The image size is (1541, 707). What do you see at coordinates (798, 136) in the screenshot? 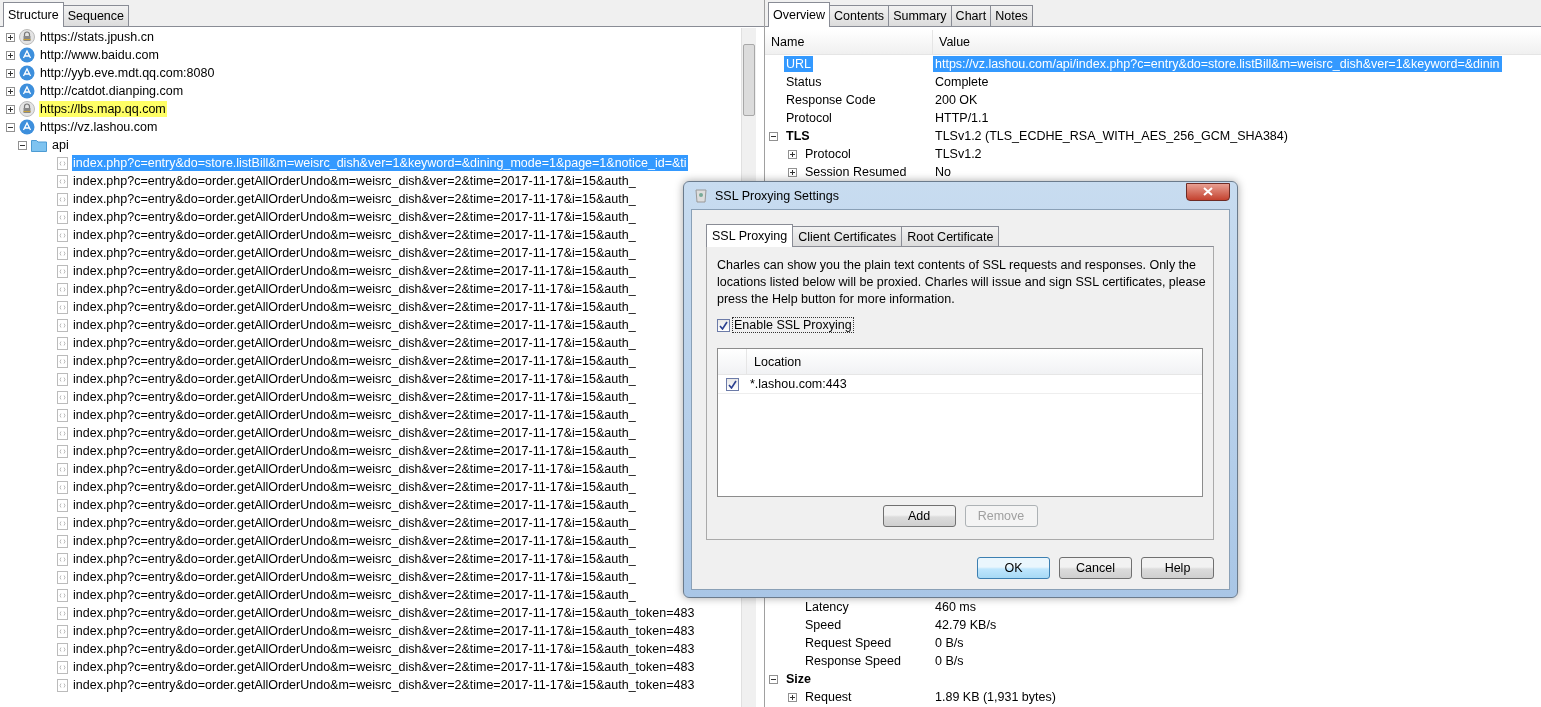
I see `property-name: TLS` at bounding box center [798, 136].